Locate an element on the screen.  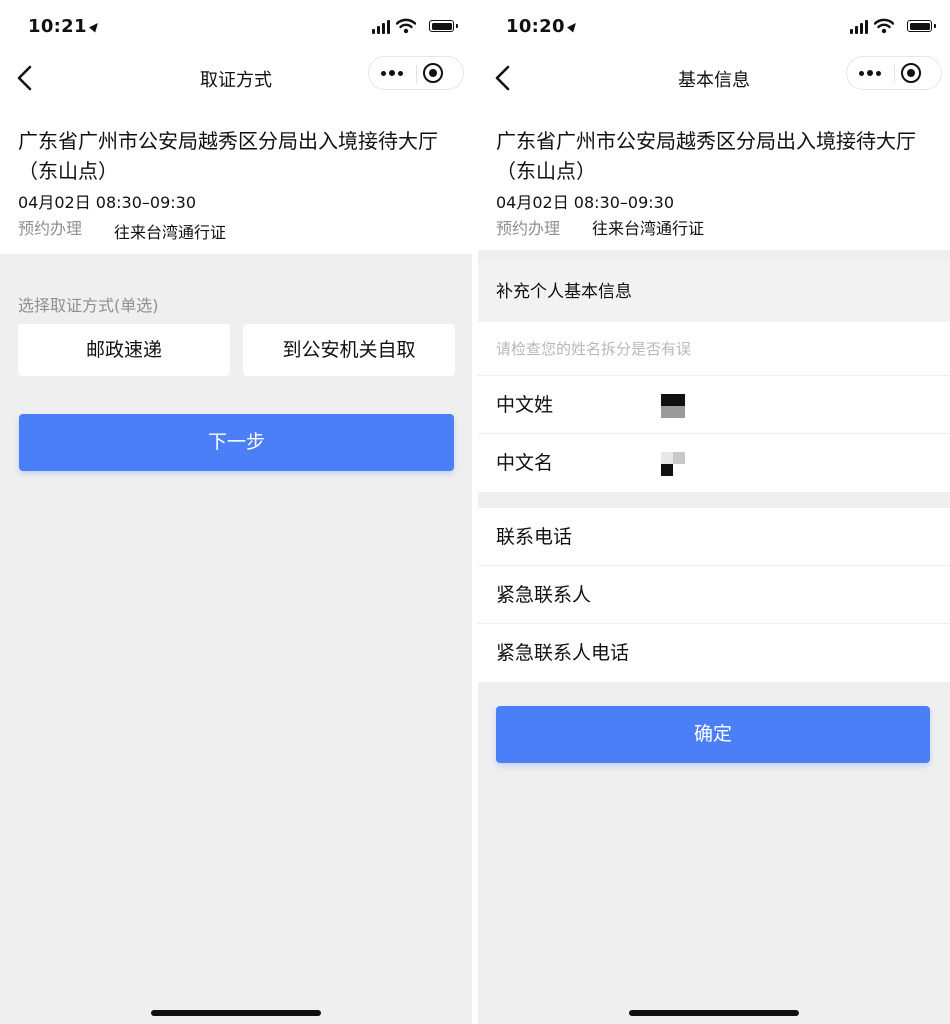
status-time: 10:21 is located at coordinates (64, 26).